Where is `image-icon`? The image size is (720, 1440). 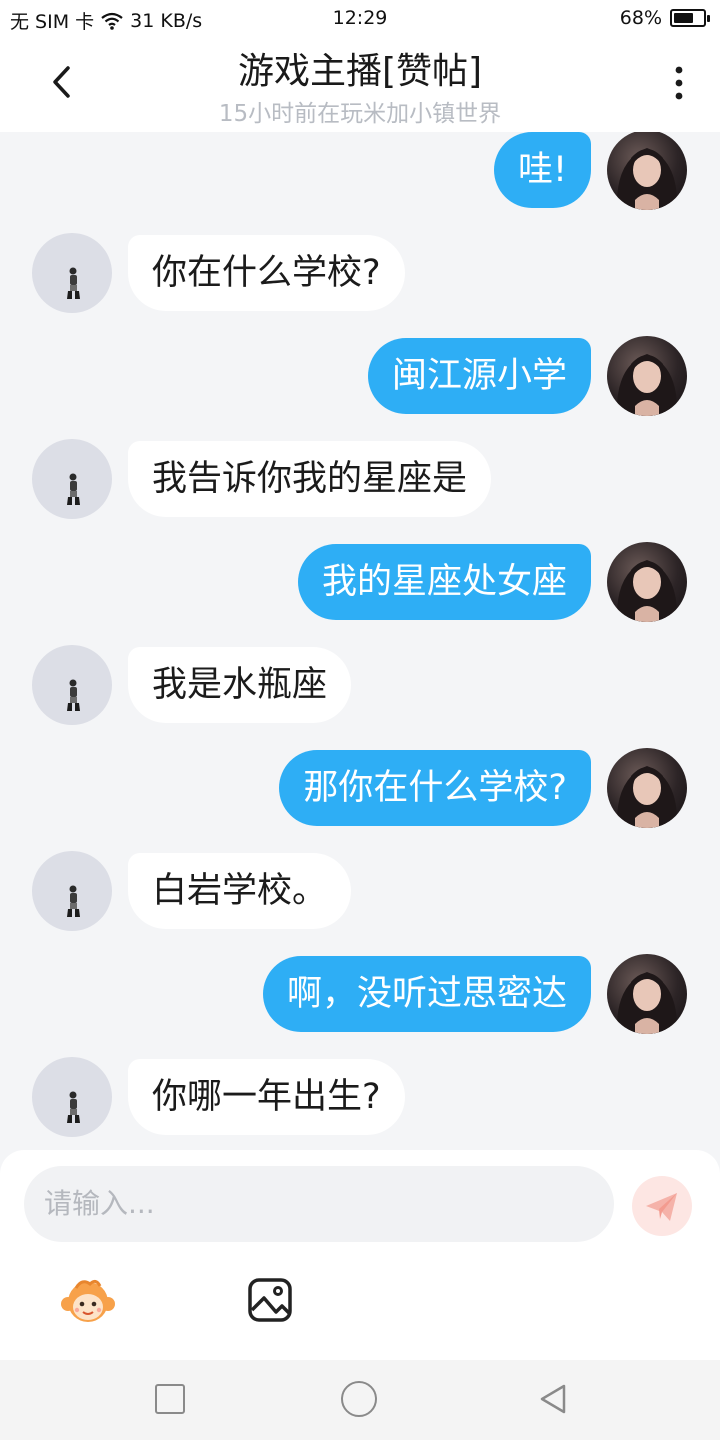 image-icon is located at coordinates (270, 1300).